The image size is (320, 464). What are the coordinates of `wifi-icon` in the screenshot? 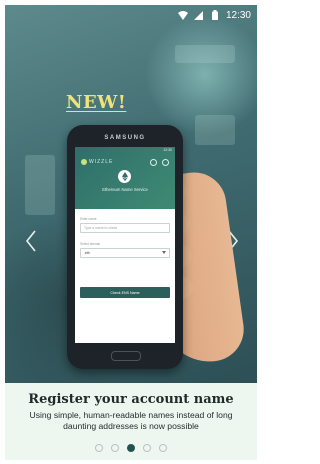 It's located at (182, 15).